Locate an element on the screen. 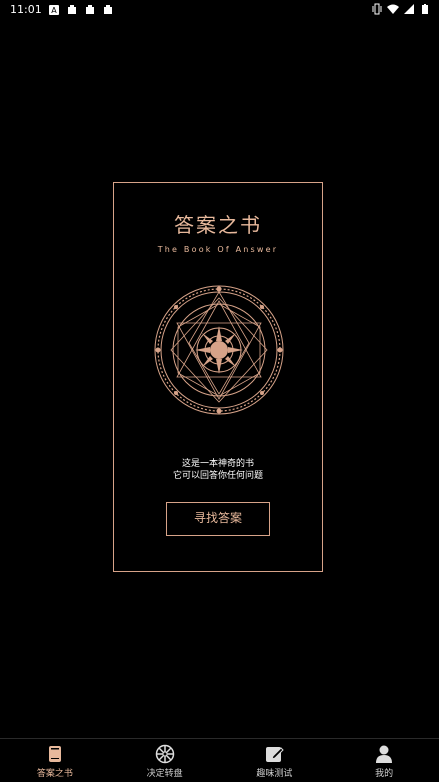  status-bar: 11:01 A is located at coordinates (219, 10).